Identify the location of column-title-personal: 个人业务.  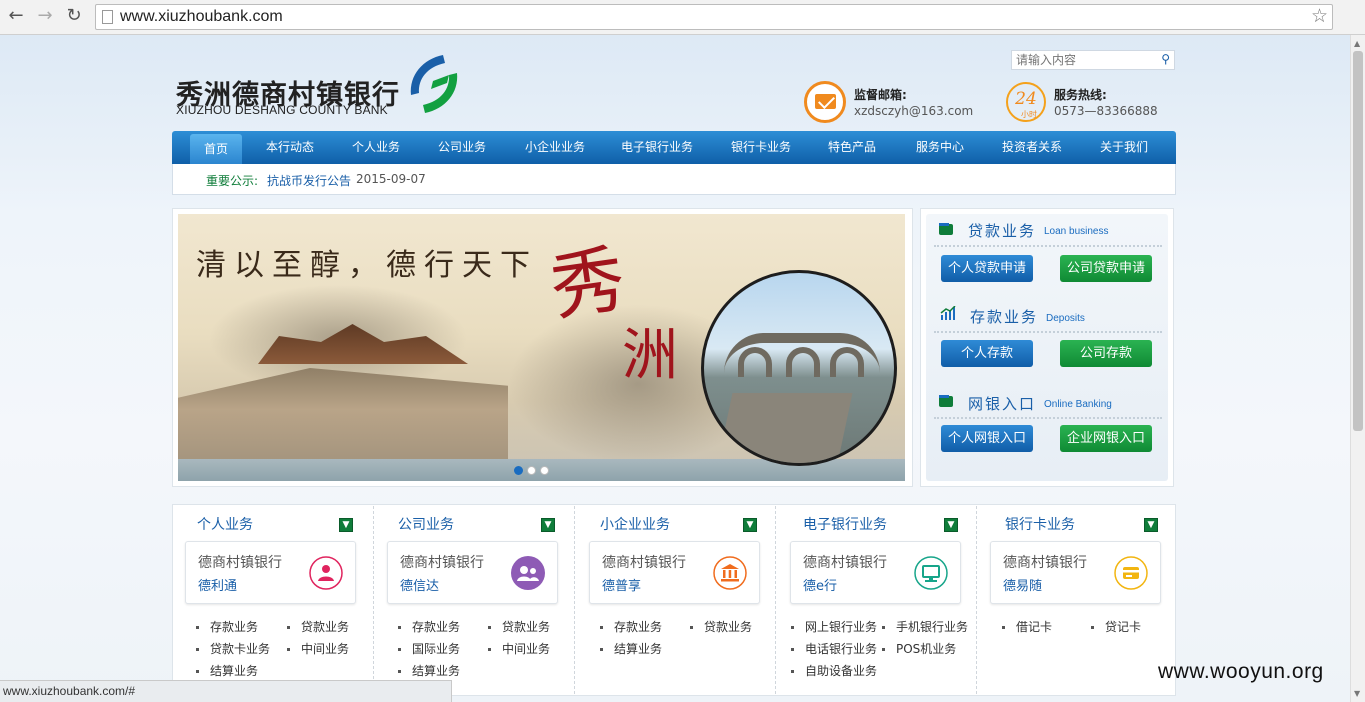
(225, 524).